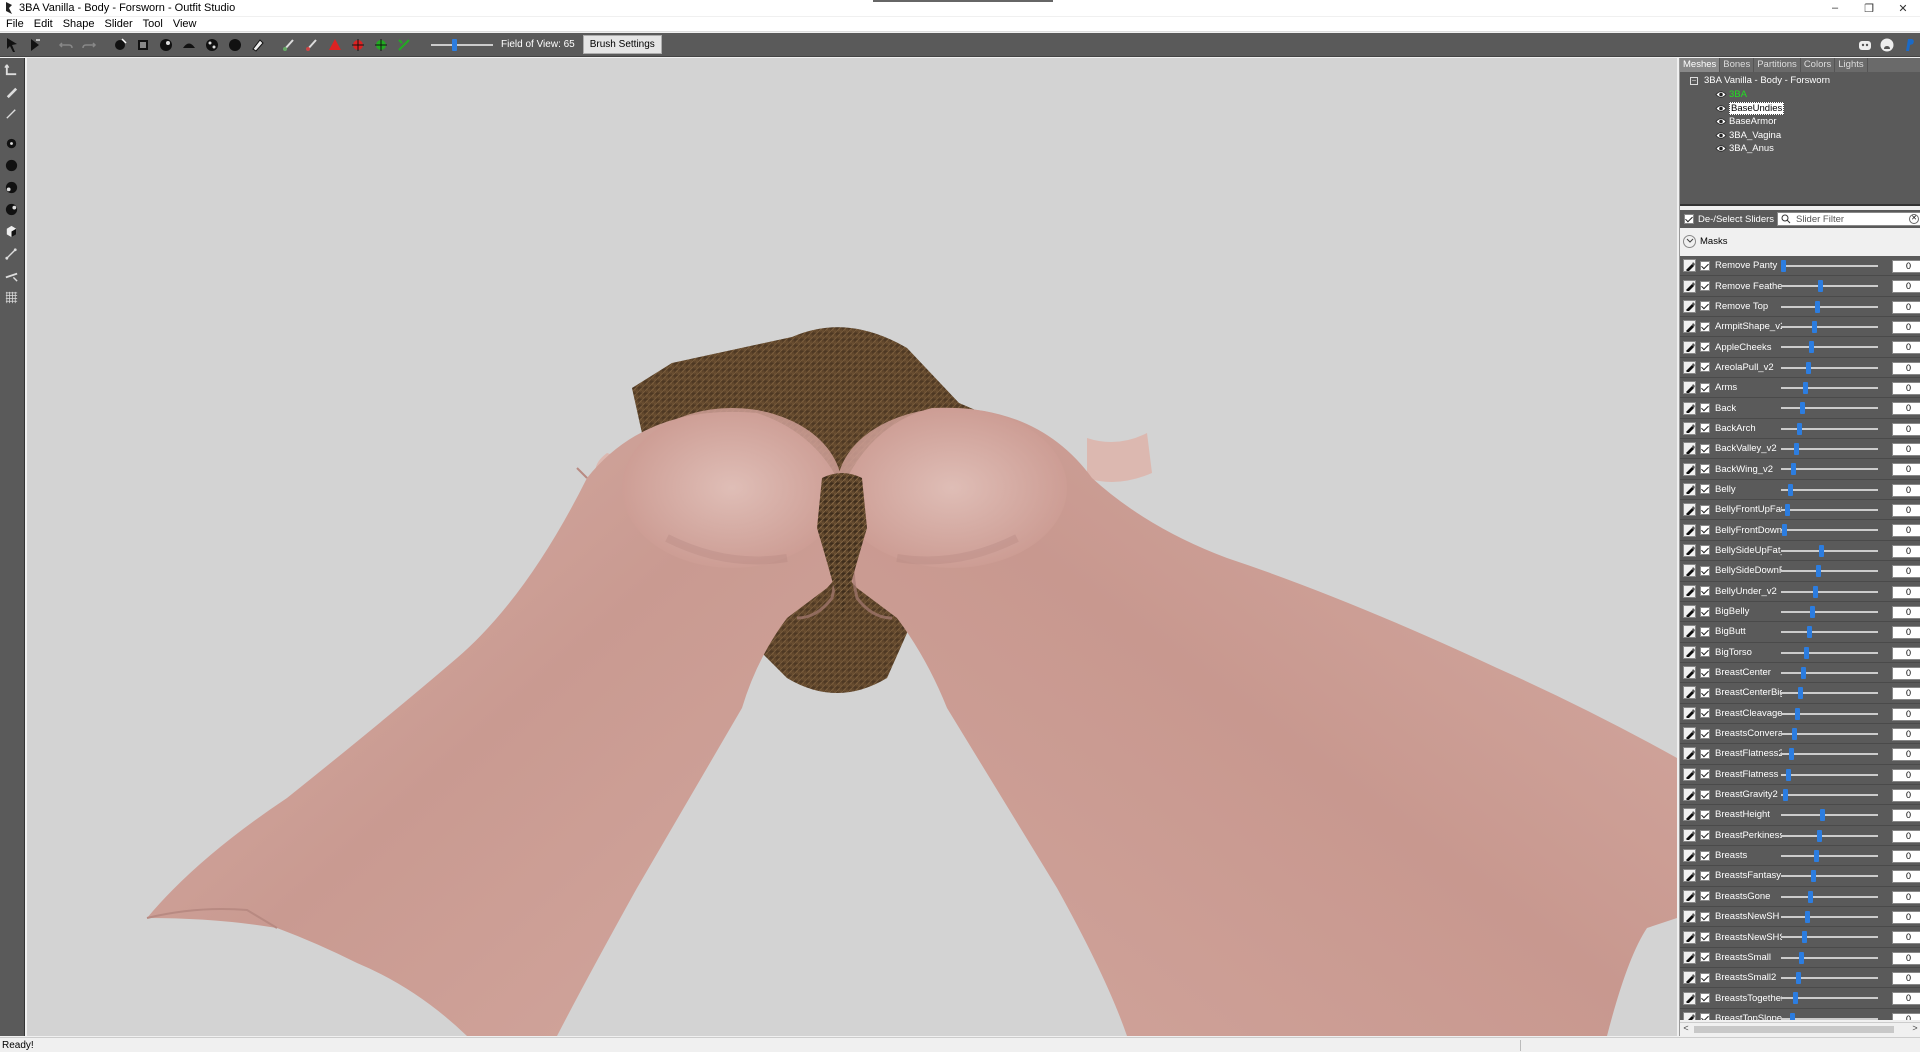 The height and width of the screenshot is (1052, 1920). I want to click on clear-filter-icon: ✕, so click(1914, 219).